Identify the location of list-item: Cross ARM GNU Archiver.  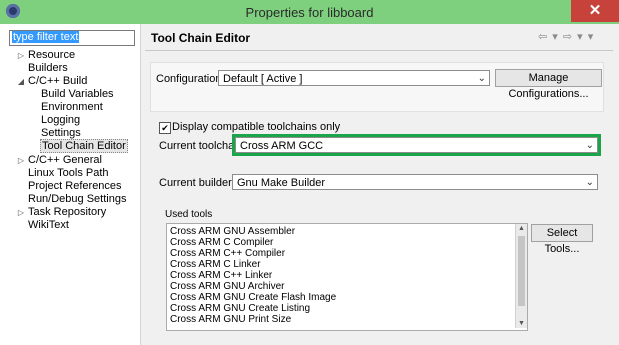
(227, 286).